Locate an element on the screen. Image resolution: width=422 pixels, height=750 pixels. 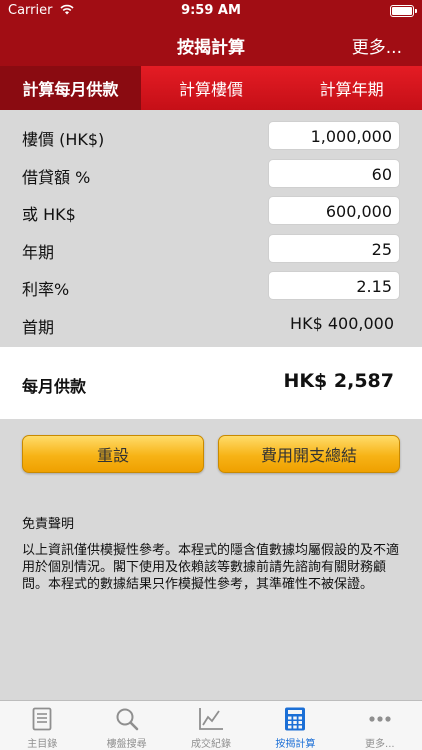
disclaimer-title: 免責聲明 is located at coordinates (48, 524).